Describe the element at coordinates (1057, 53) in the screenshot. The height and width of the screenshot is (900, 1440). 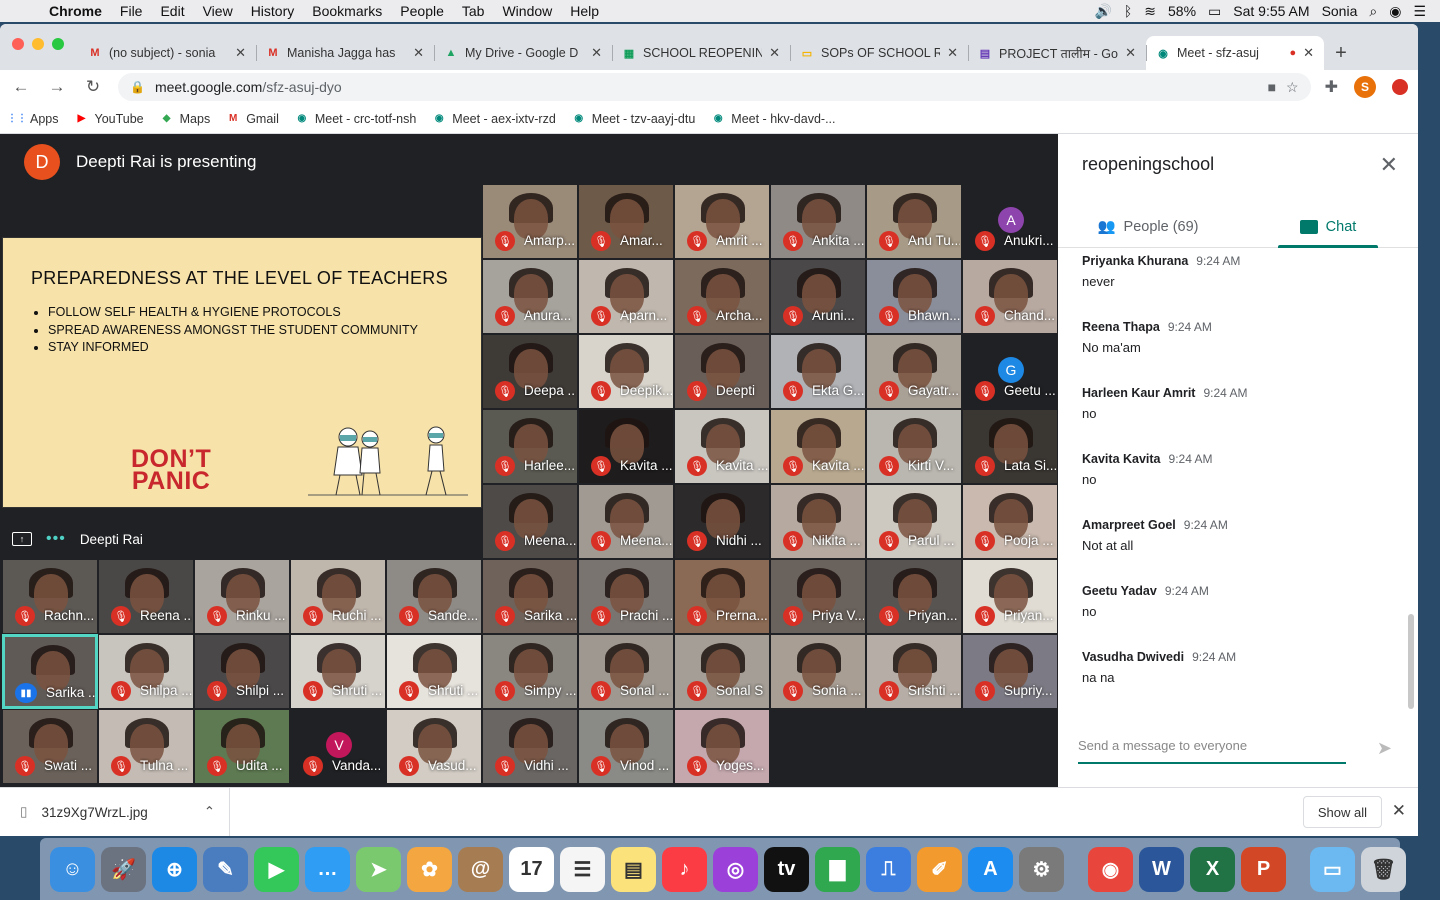
I see `browser-tab: ▤ PROJECT तालीम - Go ✕` at that location.